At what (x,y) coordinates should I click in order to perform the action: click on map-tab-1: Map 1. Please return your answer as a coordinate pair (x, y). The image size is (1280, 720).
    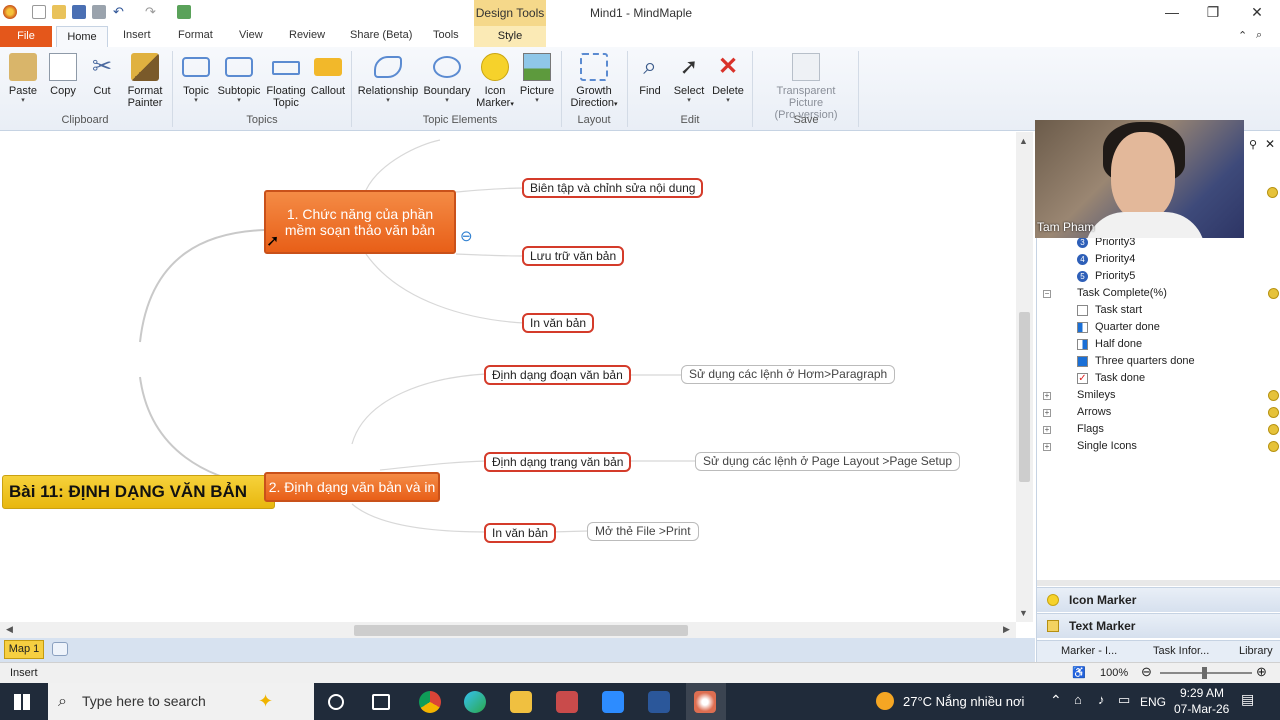
    Looking at the image, I should click on (24, 649).